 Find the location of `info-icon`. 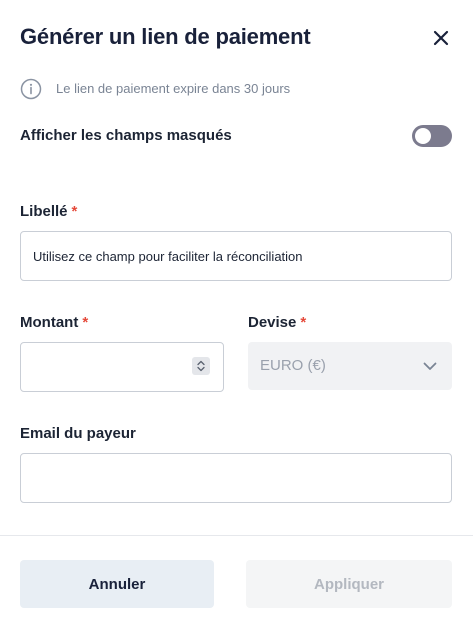

info-icon is located at coordinates (31, 89).